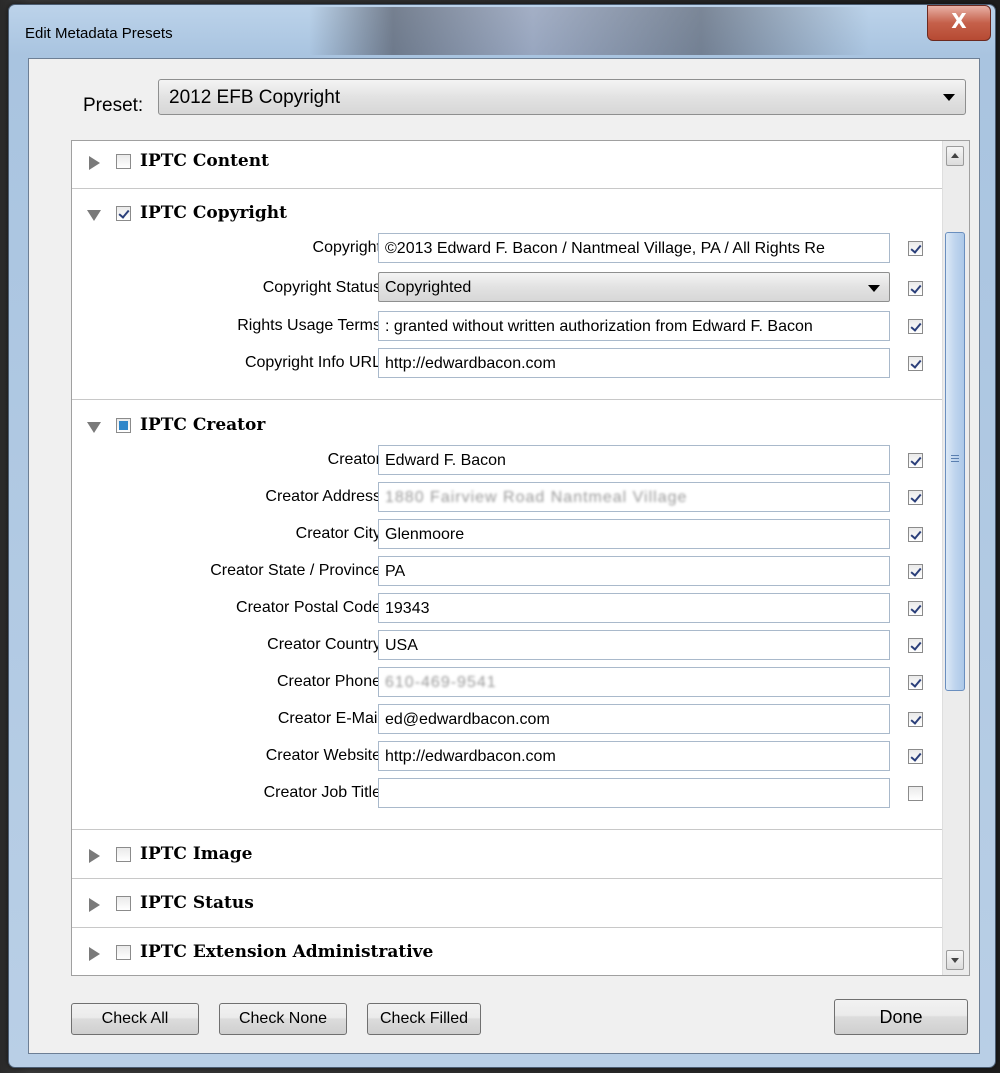  Describe the element at coordinates (536, 497) in the screenshot. I see `creator-address-value: 1880 Fairview Road Nantmeal Village` at that location.